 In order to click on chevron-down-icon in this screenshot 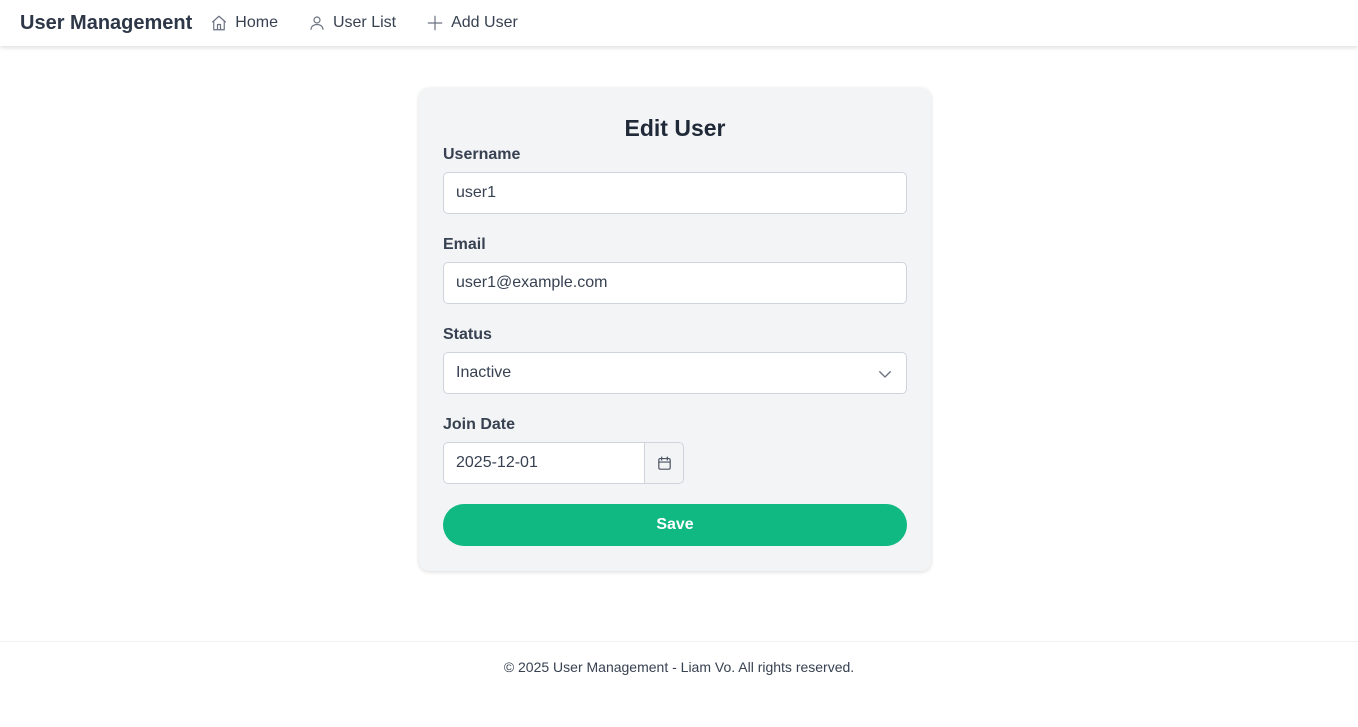, I will do `click(885, 374)`.